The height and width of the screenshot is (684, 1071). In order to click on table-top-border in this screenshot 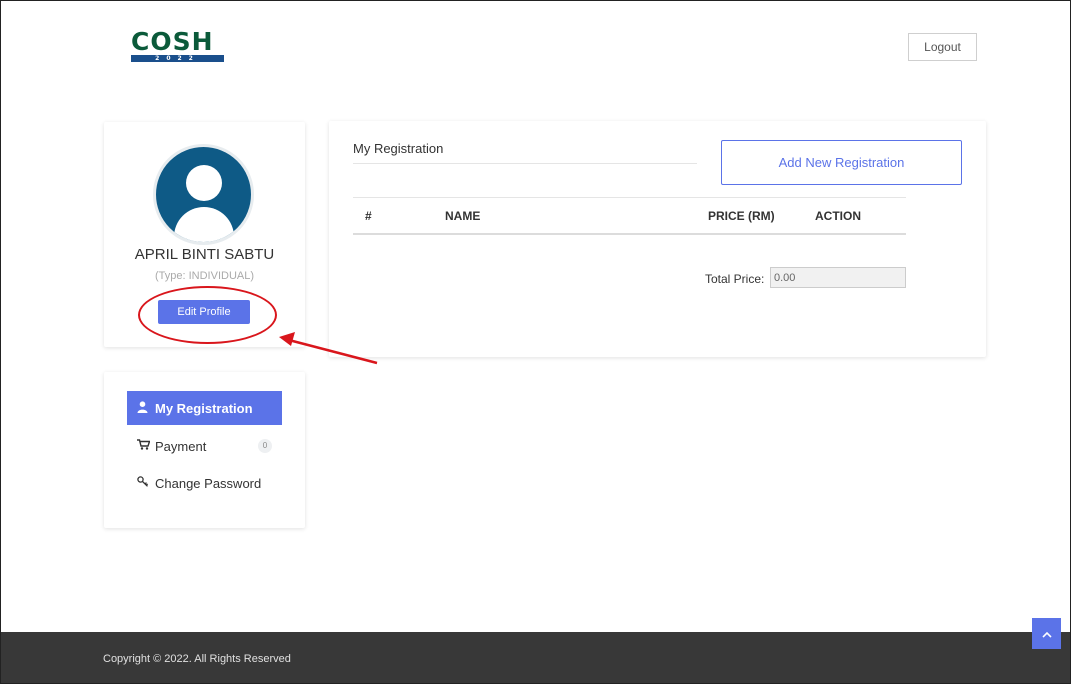, I will do `click(629, 197)`.